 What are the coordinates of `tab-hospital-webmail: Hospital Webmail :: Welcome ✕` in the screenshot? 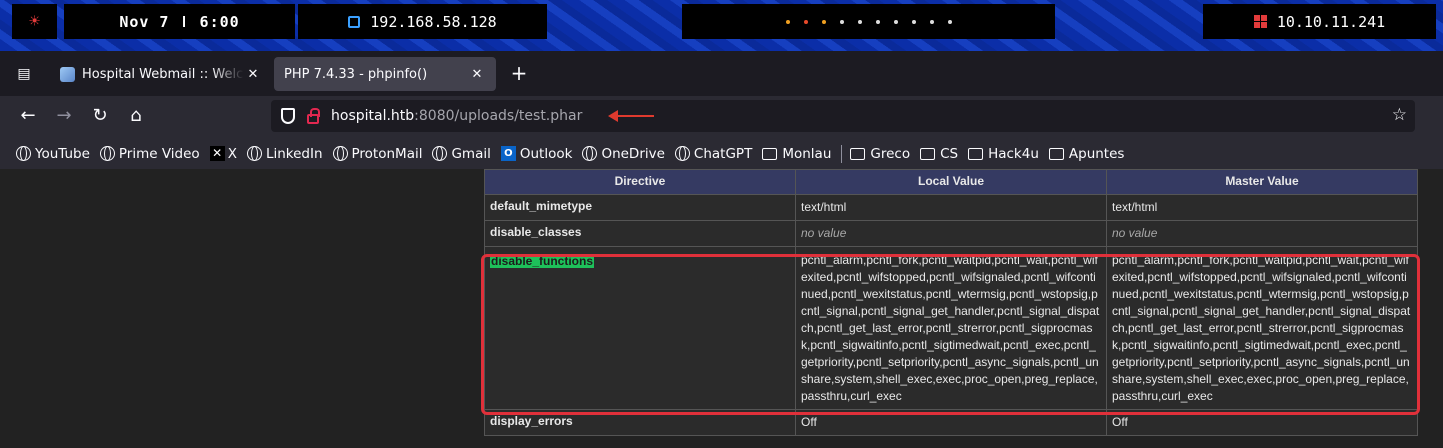 It's located at (161, 74).